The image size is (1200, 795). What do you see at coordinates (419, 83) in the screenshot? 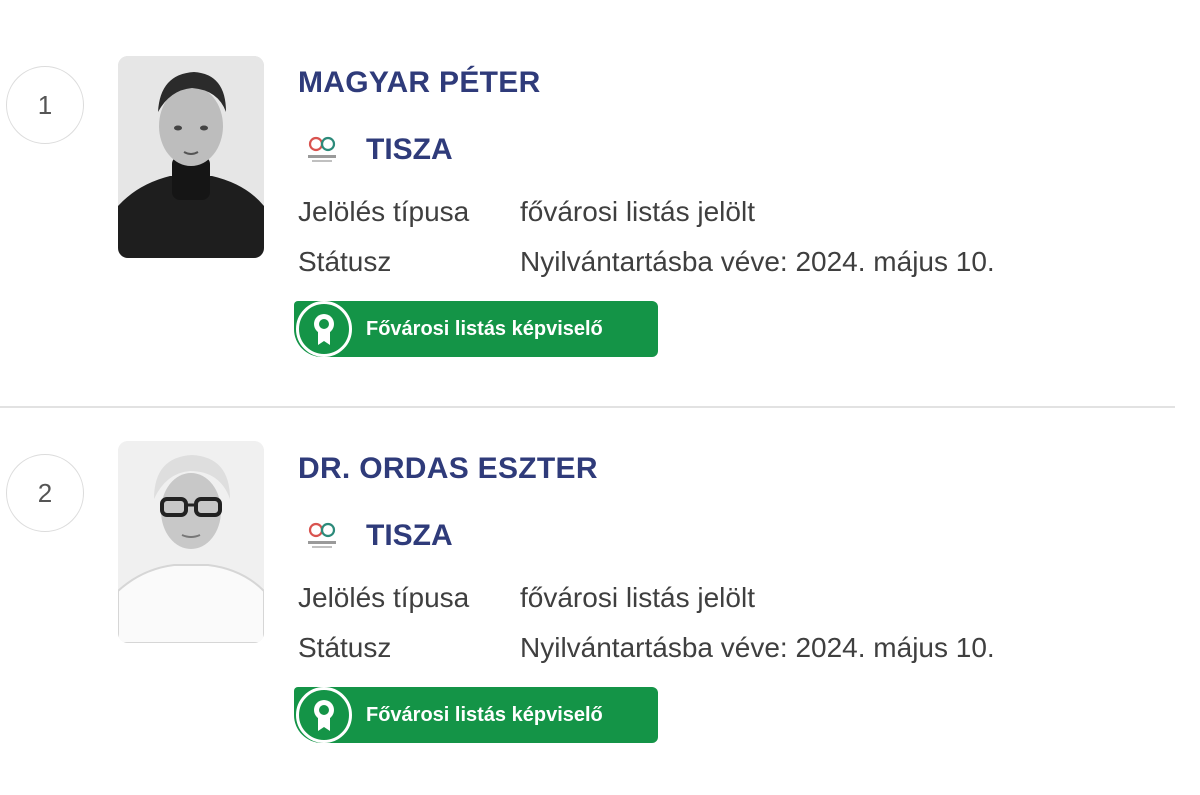
I see `candidate-name: MAGYAR PÉTER` at bounding box center [419, 83].